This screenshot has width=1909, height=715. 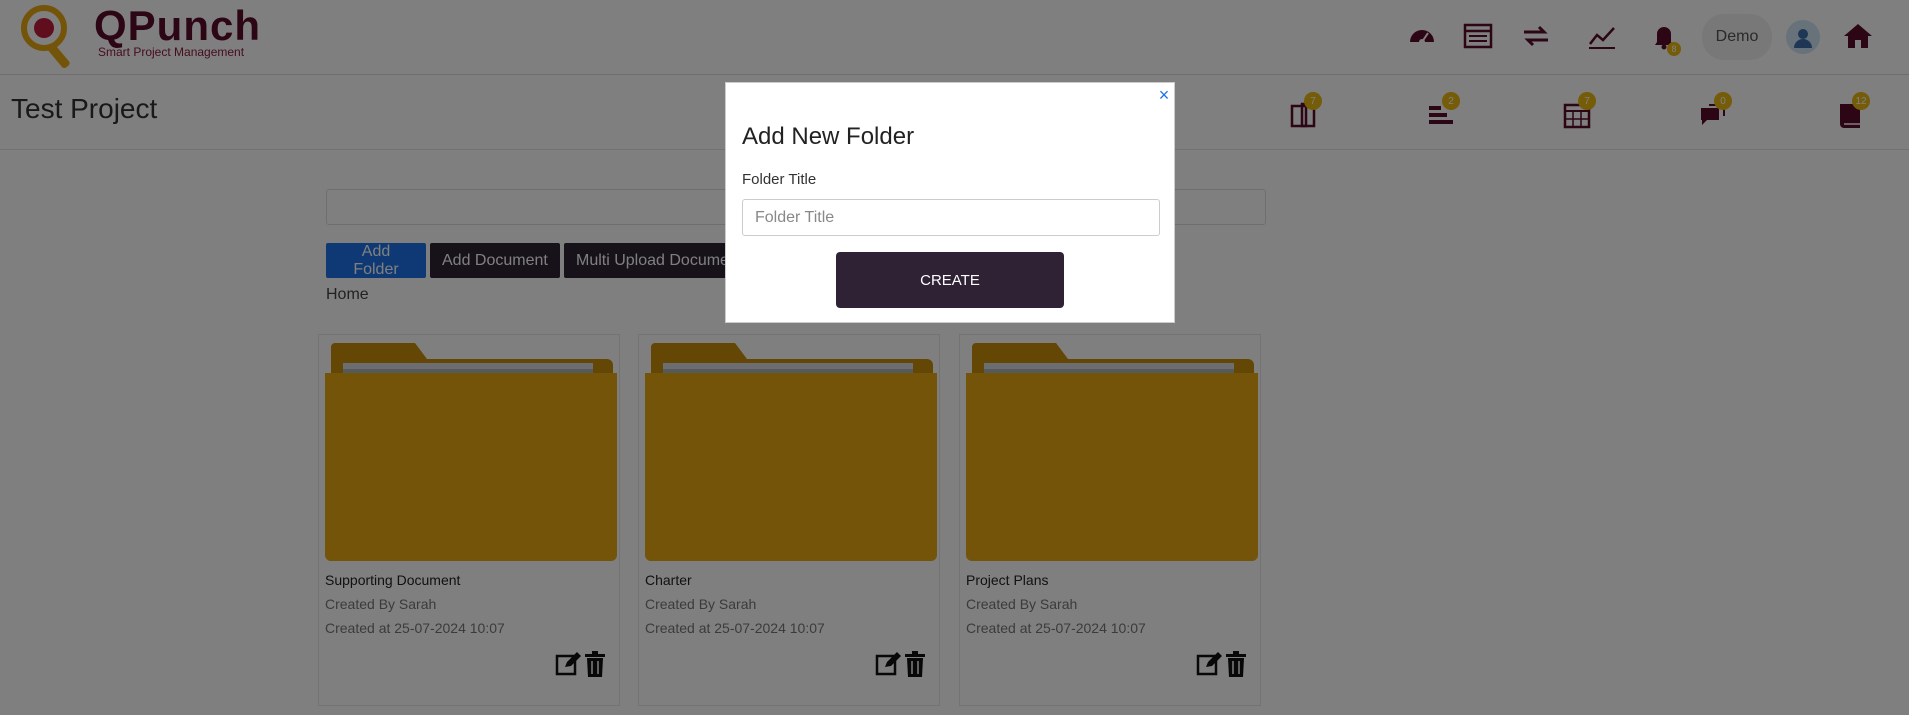 I want to click on folder-title-input, so click(x=951, y=217).